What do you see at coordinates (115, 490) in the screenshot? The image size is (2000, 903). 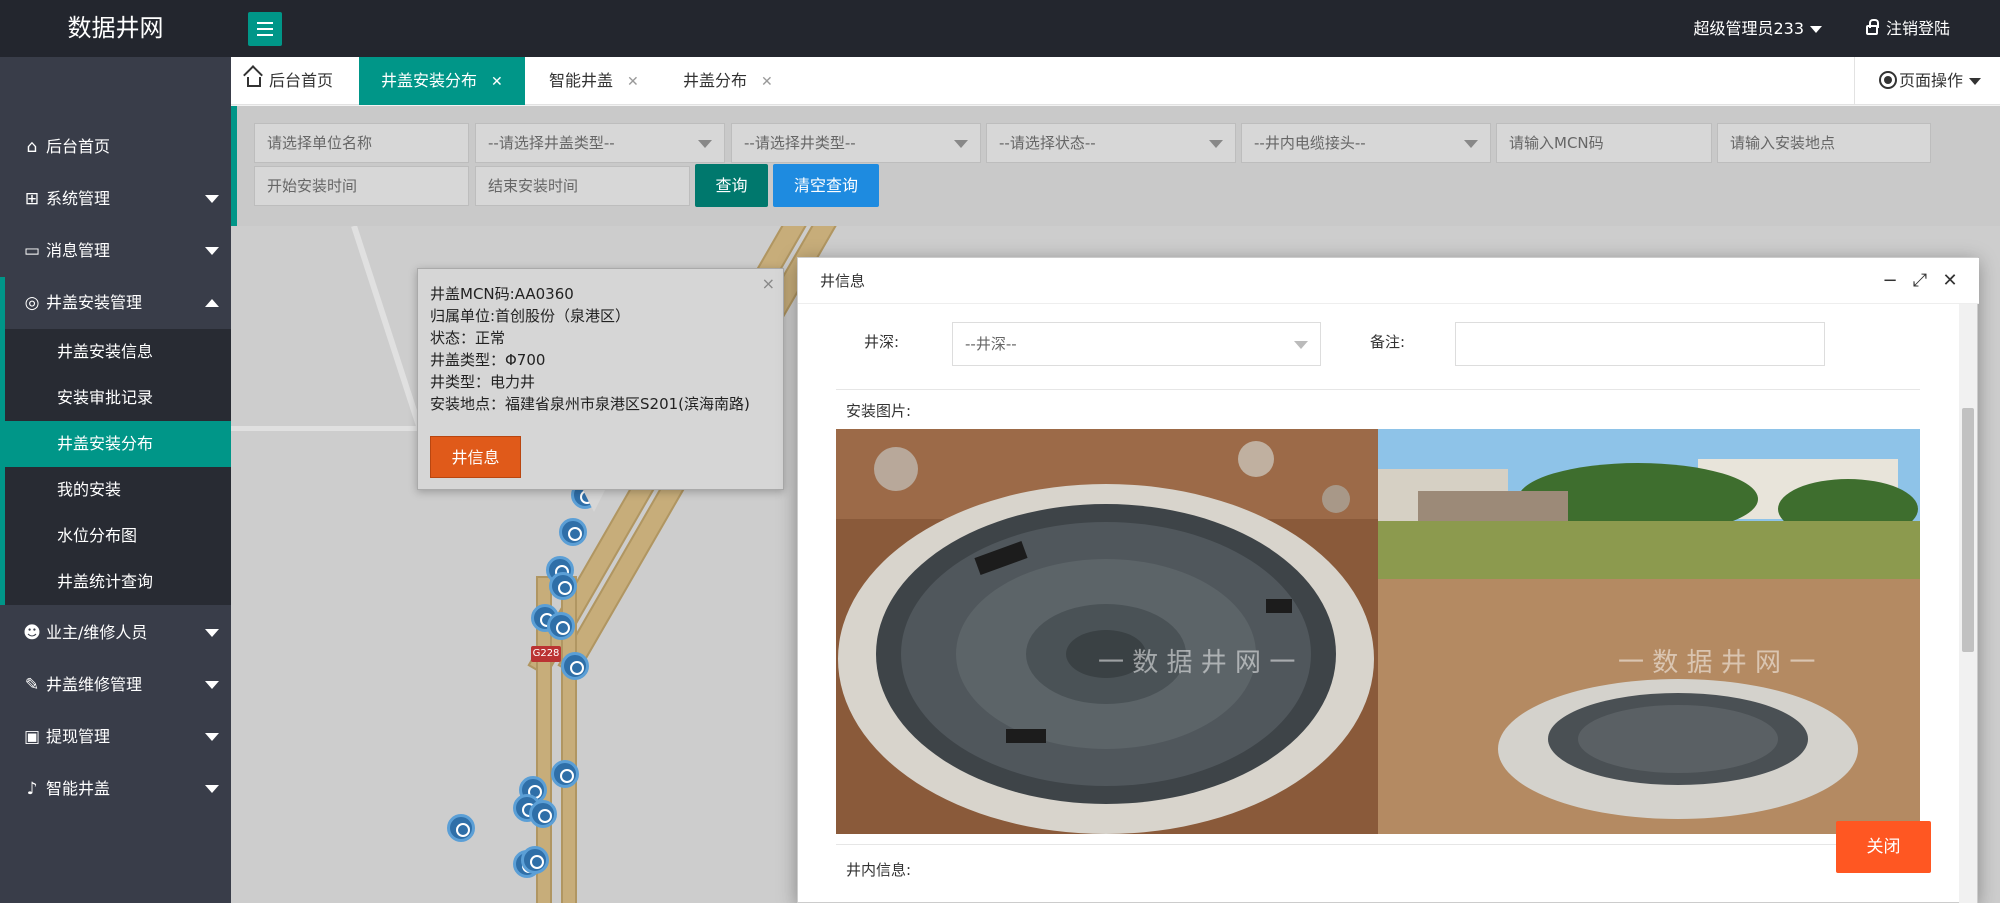 I see `sidebar-subitem-my-install: 我的安装` at bounding box center [115, 490].